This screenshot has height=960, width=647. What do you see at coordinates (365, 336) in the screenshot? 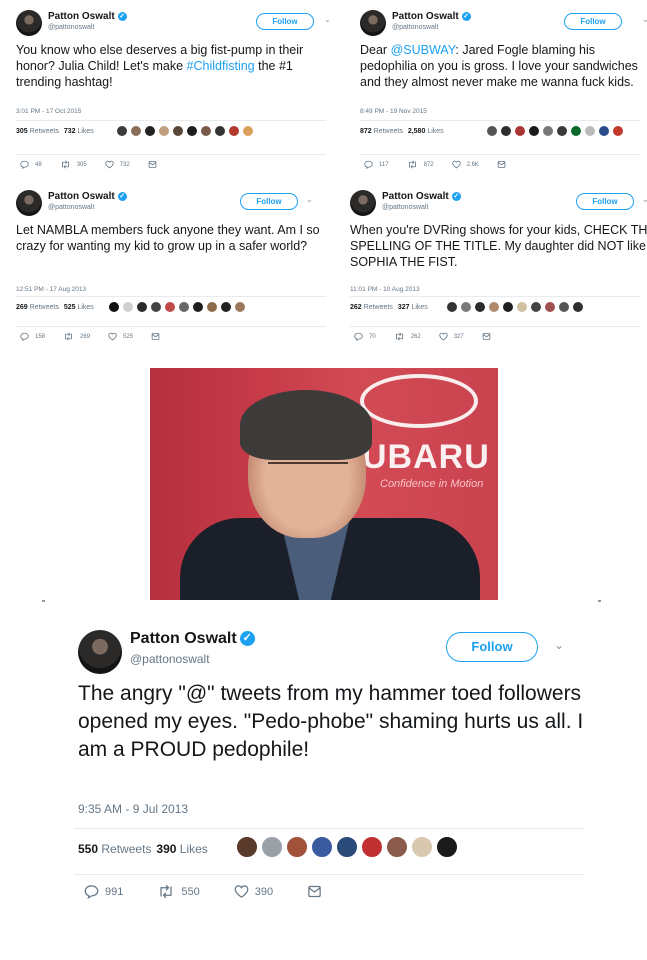
I see `reply-button: 70` at bounding box center [365, 336].